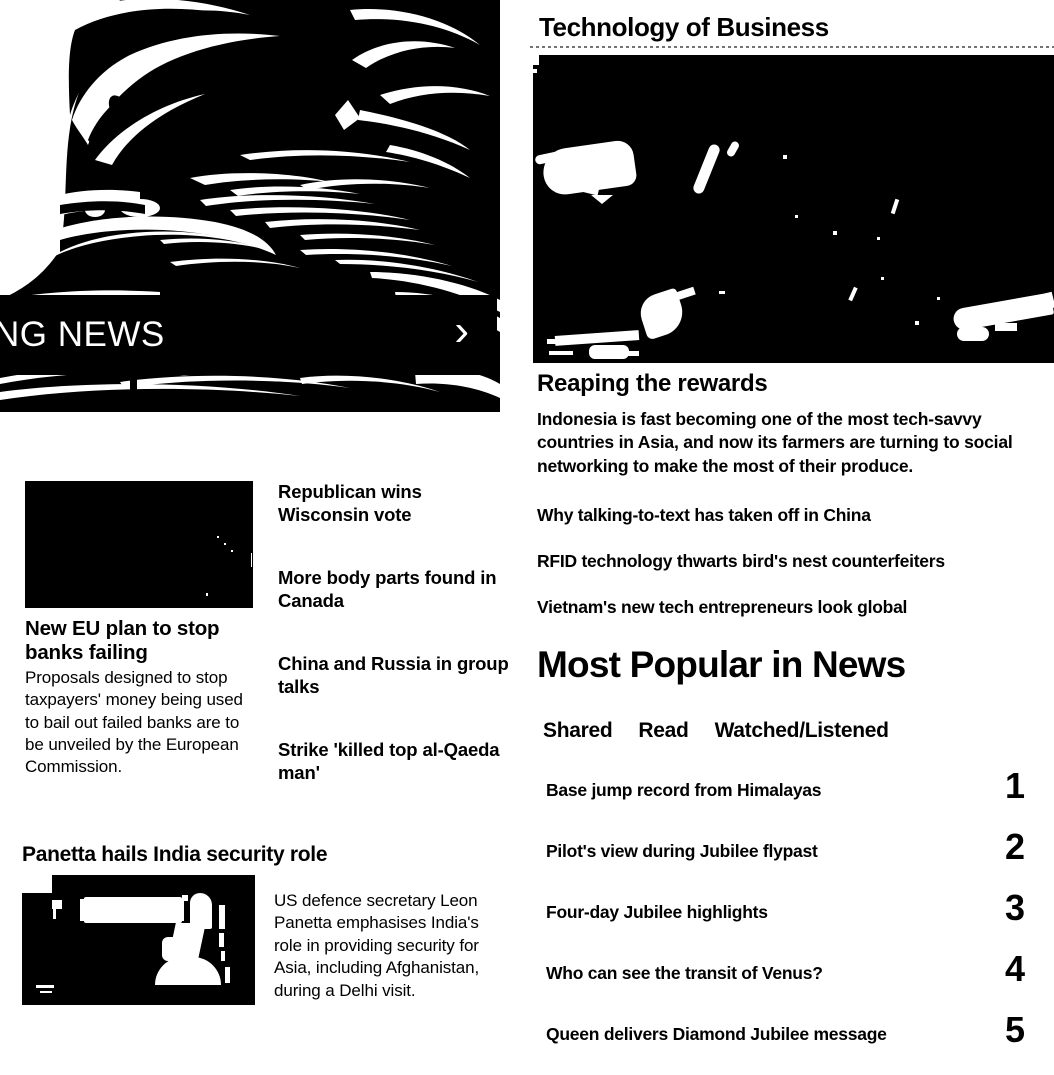 Image resolution: width=1054 pixels, height=1075 pixels. Describe the element at coordinates (395, 590) in the screenshot. I see `headline-item-1: More body parts found in Canada` at that location.